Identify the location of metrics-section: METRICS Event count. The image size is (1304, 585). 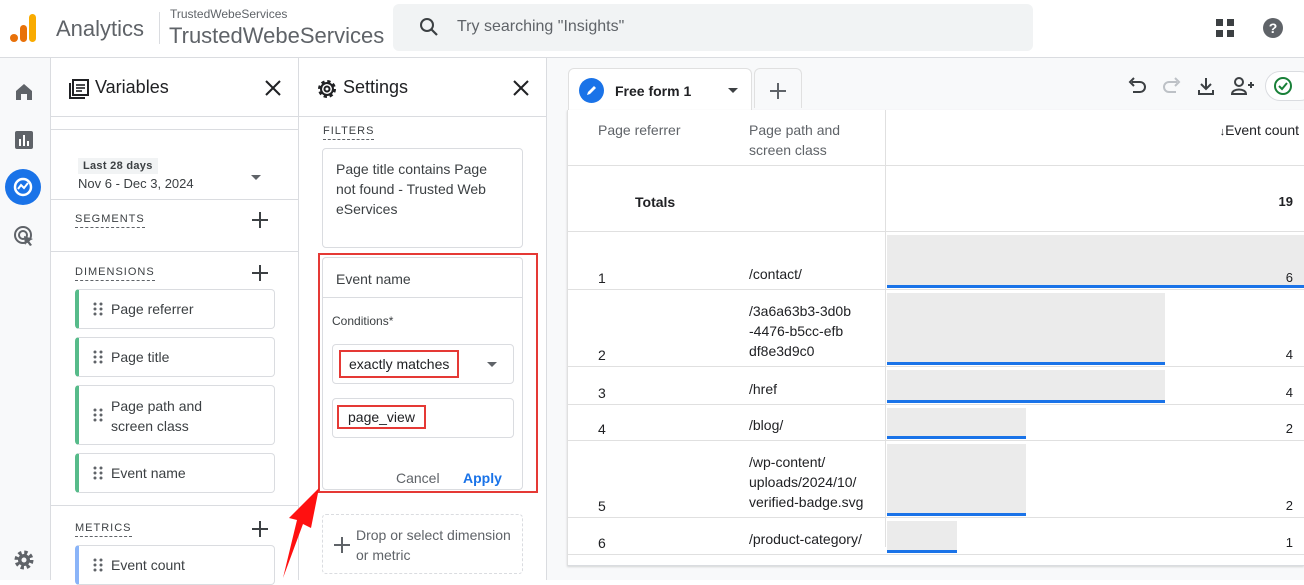
(174, 546).